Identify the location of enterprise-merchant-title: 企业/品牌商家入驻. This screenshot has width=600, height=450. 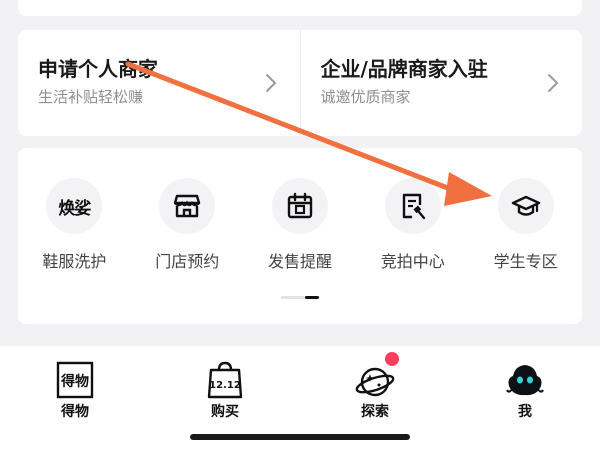
(404, 69).